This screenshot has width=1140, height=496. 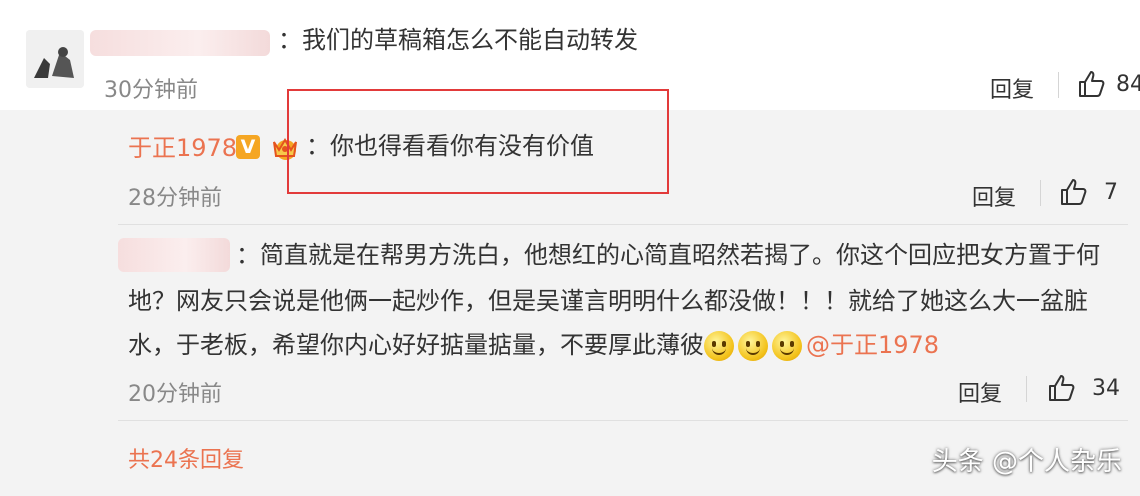 I want to click on reply-time: 20分钟前, so click(x=175, y=394).